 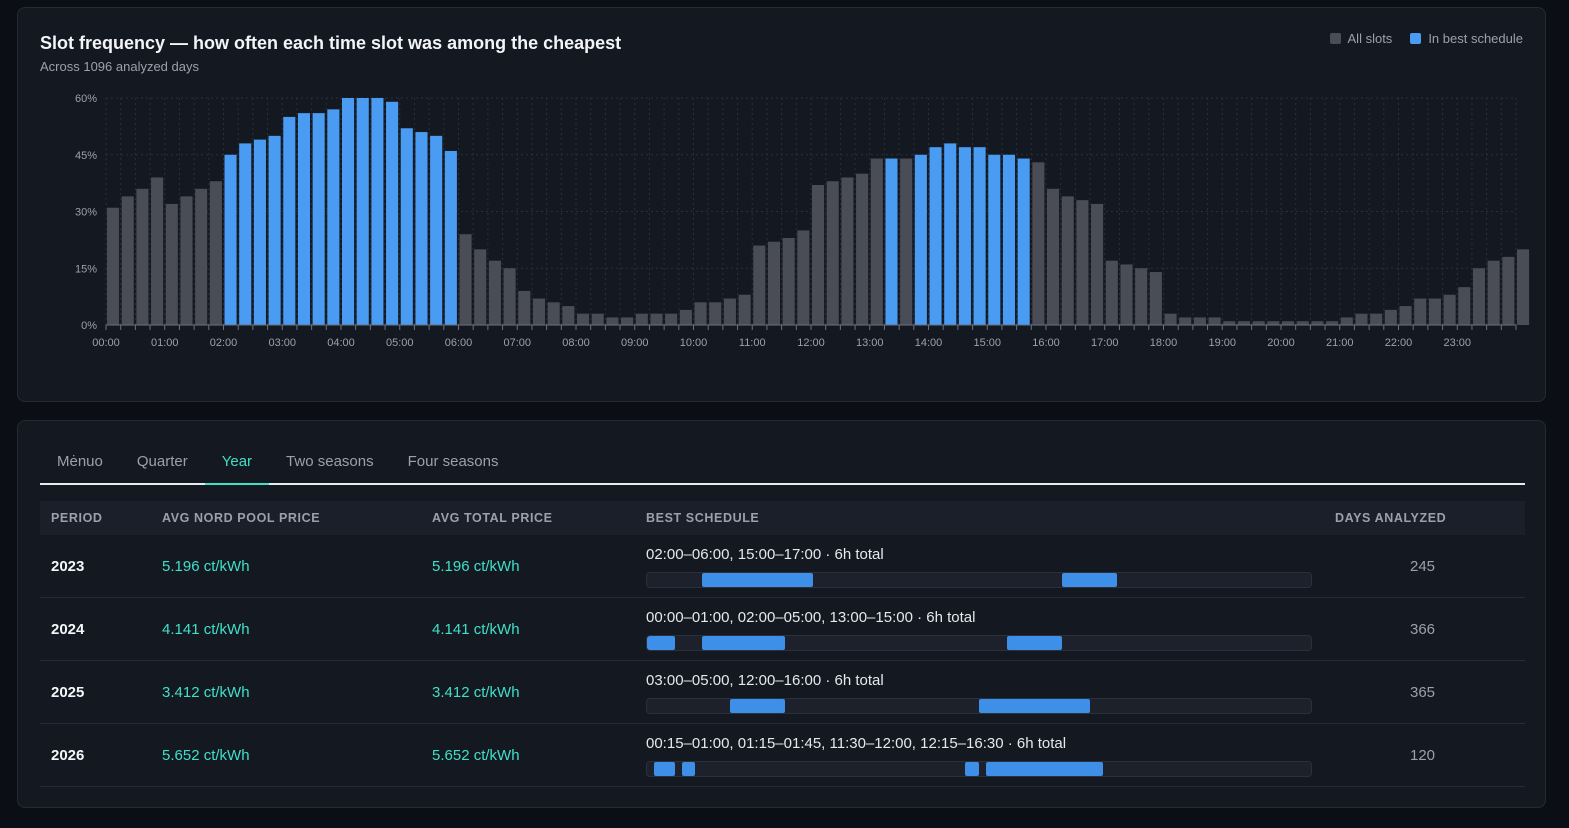 I want to click on y-tick-label: 60%, so click(x=86, y=99).